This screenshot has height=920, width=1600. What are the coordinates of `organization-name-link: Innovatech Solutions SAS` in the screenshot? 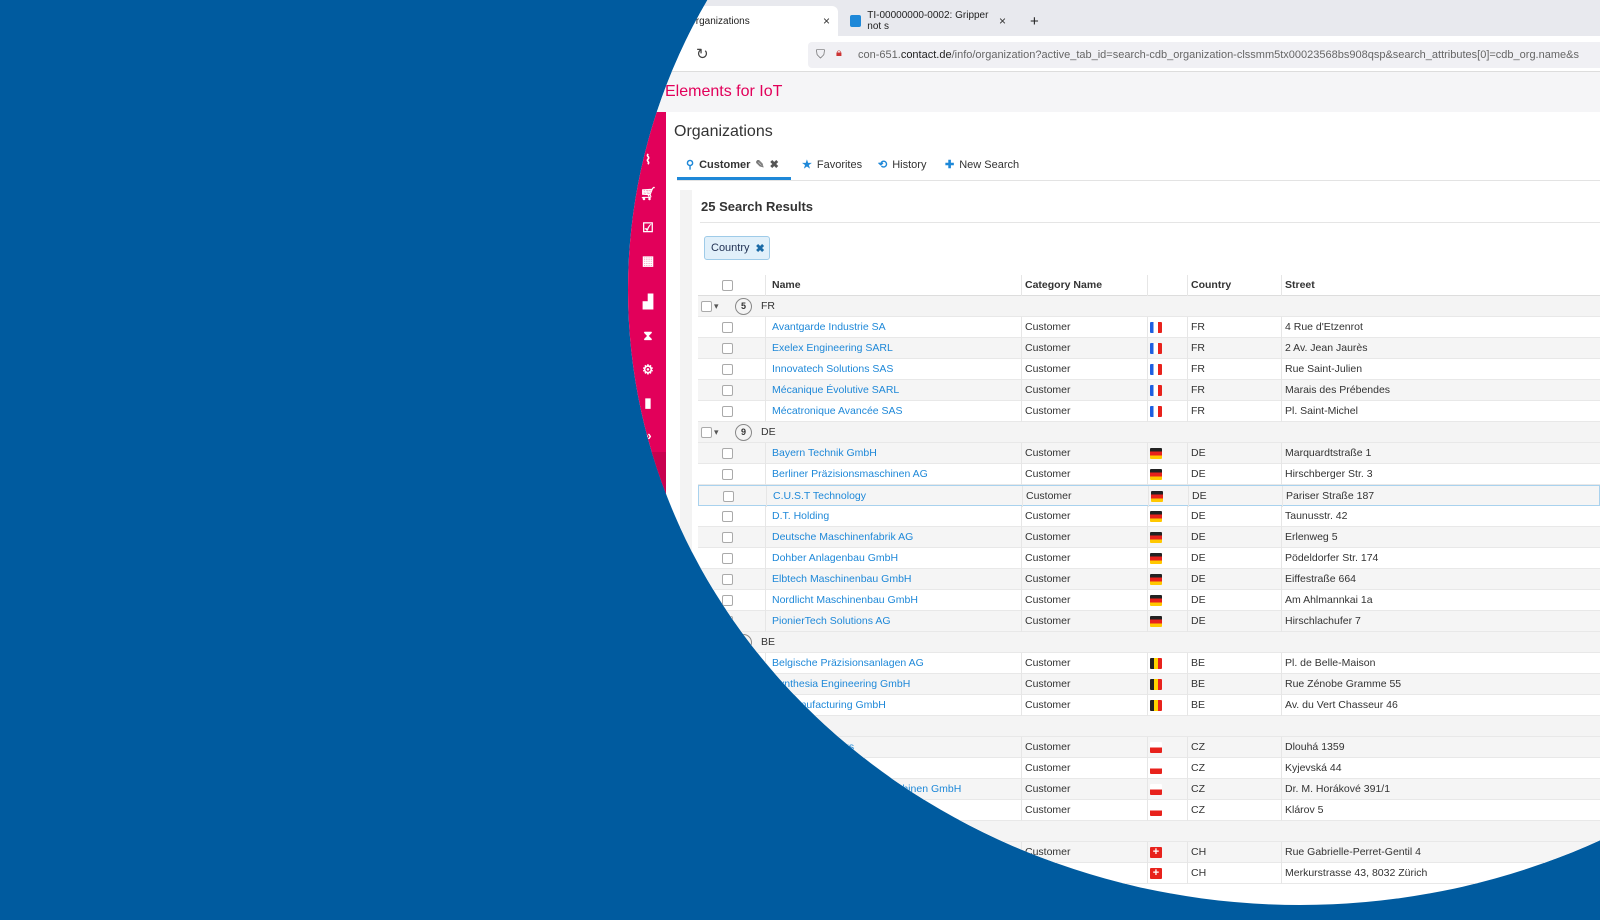 It's located at (832, 369).